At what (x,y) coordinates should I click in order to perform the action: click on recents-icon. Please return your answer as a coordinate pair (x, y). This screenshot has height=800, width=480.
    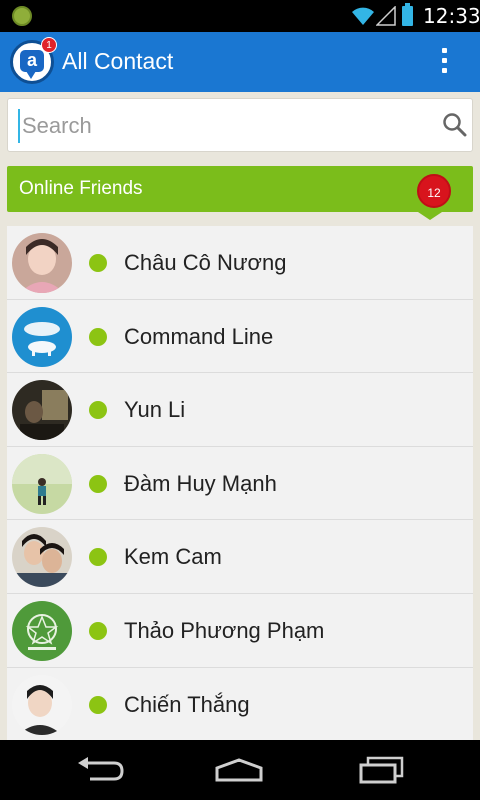
    Looking at the image, I should click on (381, 770).